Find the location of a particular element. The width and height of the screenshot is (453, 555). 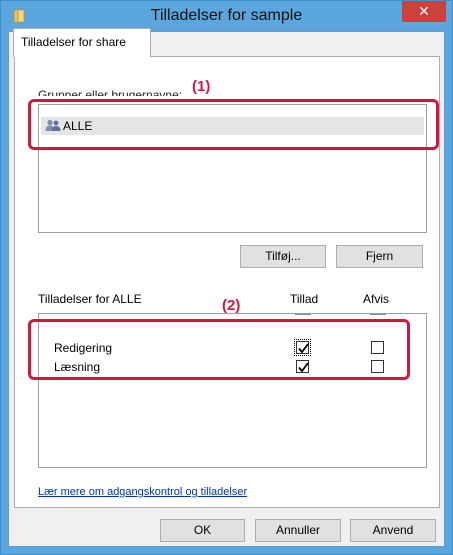

remove-button: Fjern is located at coordinates (379, 256).